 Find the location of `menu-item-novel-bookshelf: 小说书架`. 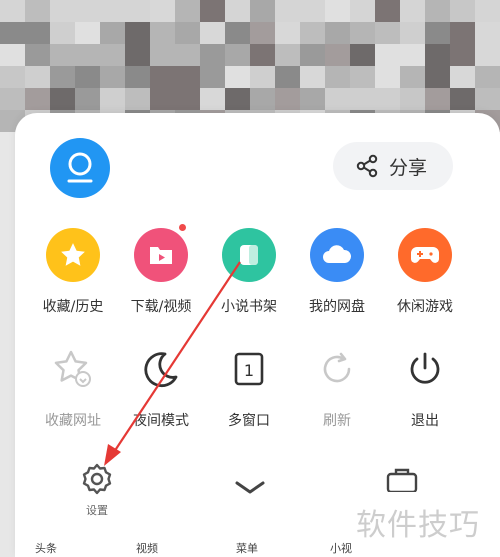

menu-item-novel-bookshelf: 小说书架 is located at coordinates (249, 272).